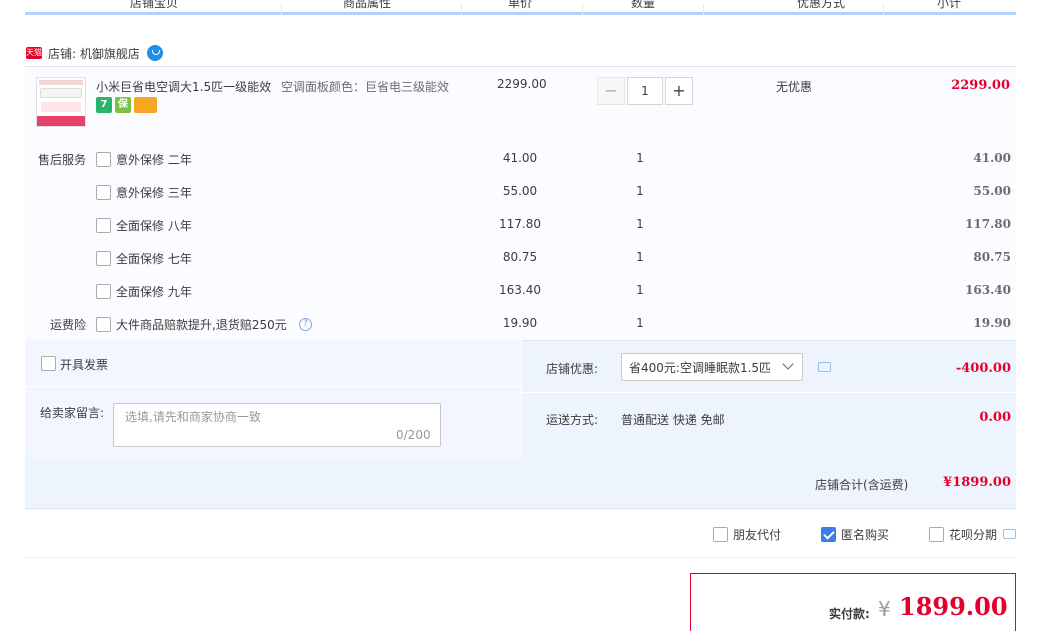 The image size is (1059, 631). Describe the element at coordinates (953, 606) in the screenshot. I see `payment-amount: 1899.00` at that location.